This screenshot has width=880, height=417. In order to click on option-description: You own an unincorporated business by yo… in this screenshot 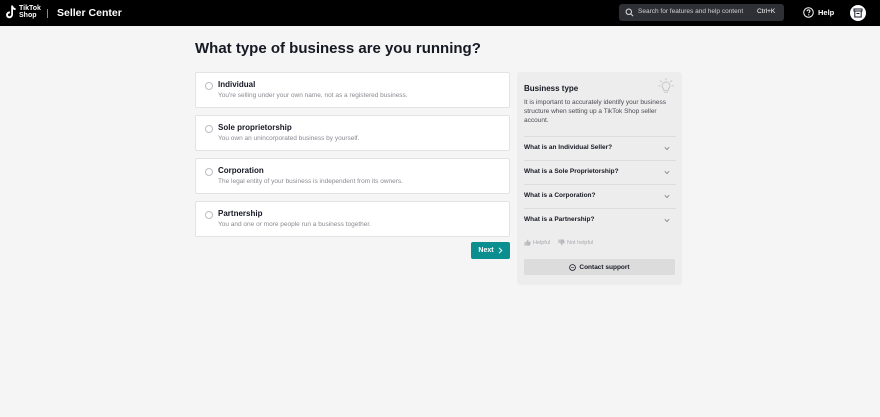, I will do `click(289, 138)`.